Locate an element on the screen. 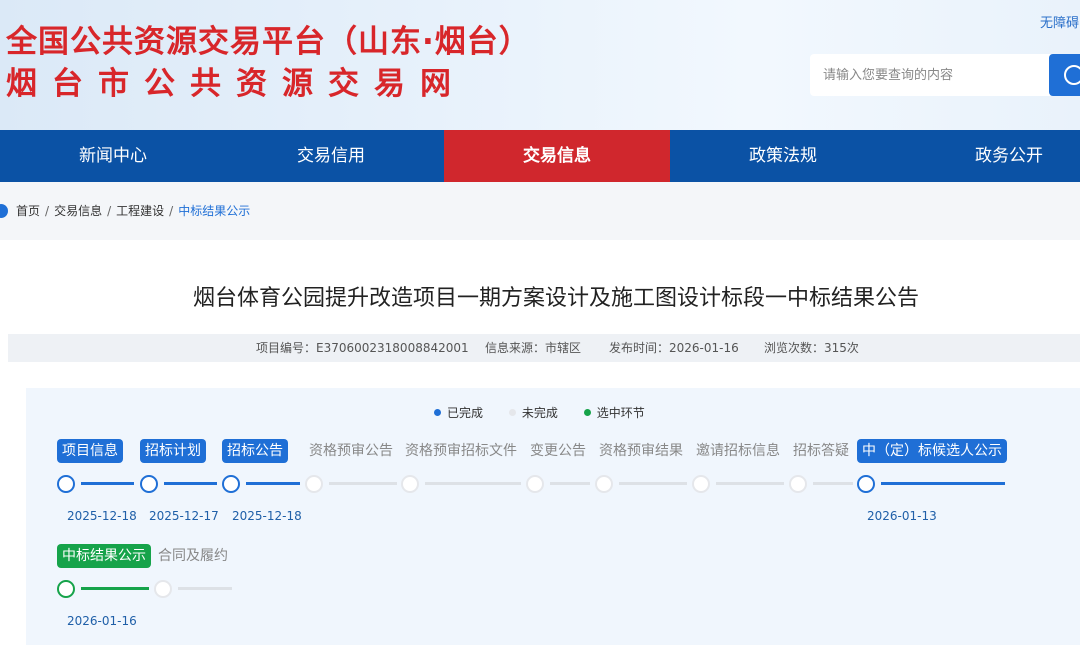 This screenshot has width=1080, height=645. step-prequal-result: 资格预审结果 is located at coordinates (641, 451).